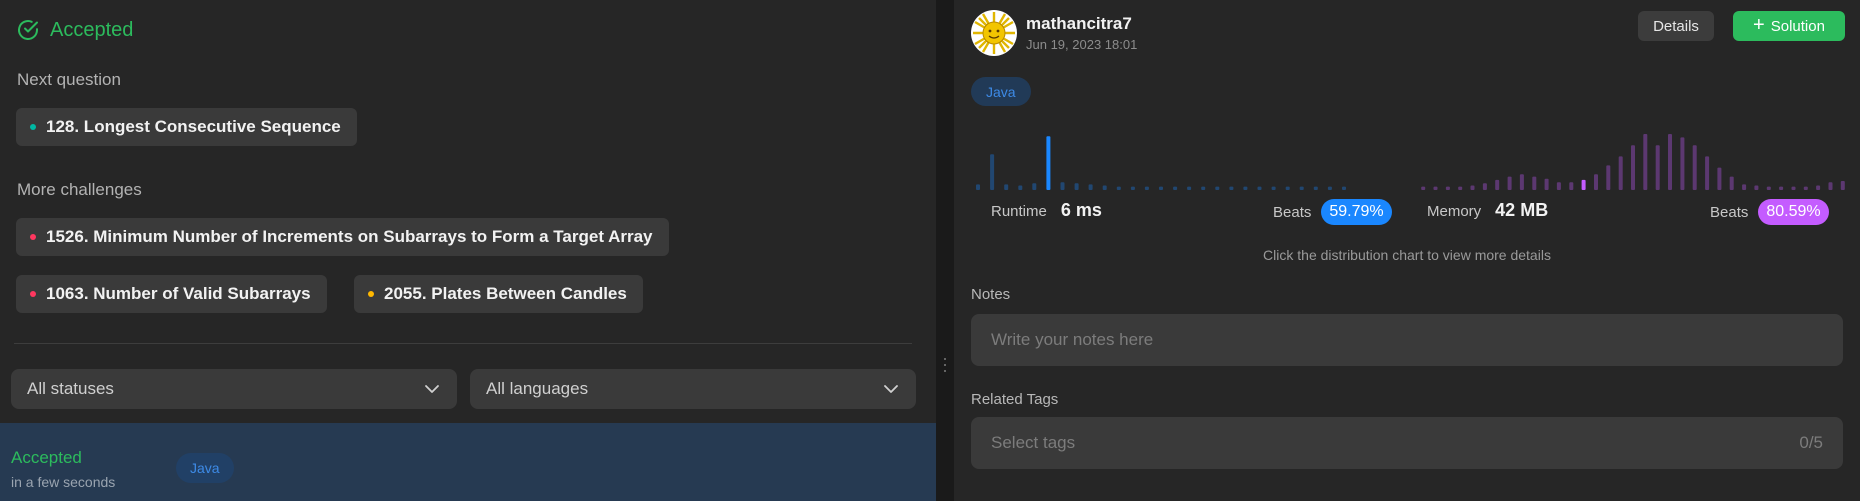  What do you see at coordinates (1356, 212) in the screenshot?
I see `runtime-beats-badge: 59.79%` at bounding box center [1356, 212].